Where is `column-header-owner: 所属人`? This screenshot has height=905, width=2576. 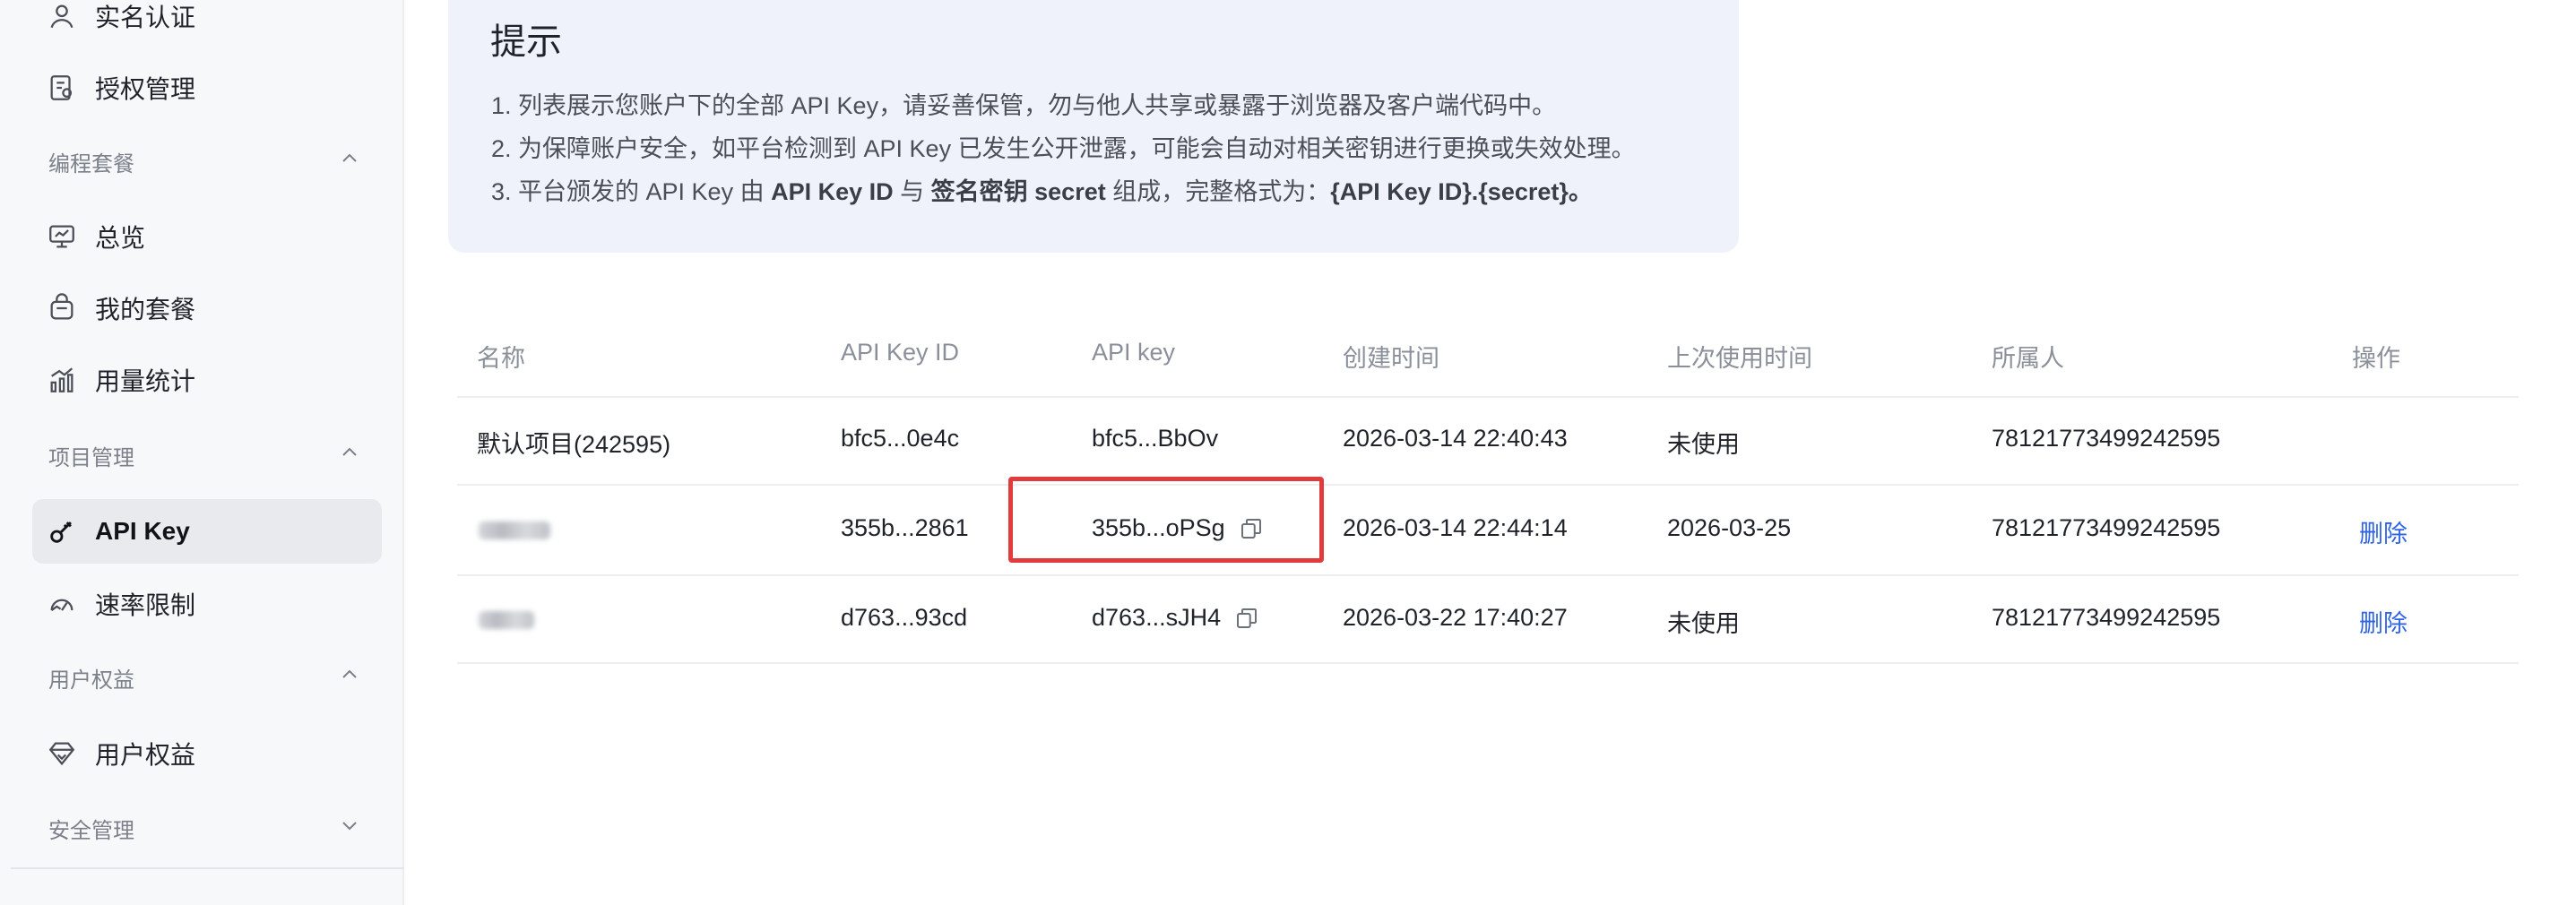
column-header-owner: 所属人 is located at coordinates (2028, 358).